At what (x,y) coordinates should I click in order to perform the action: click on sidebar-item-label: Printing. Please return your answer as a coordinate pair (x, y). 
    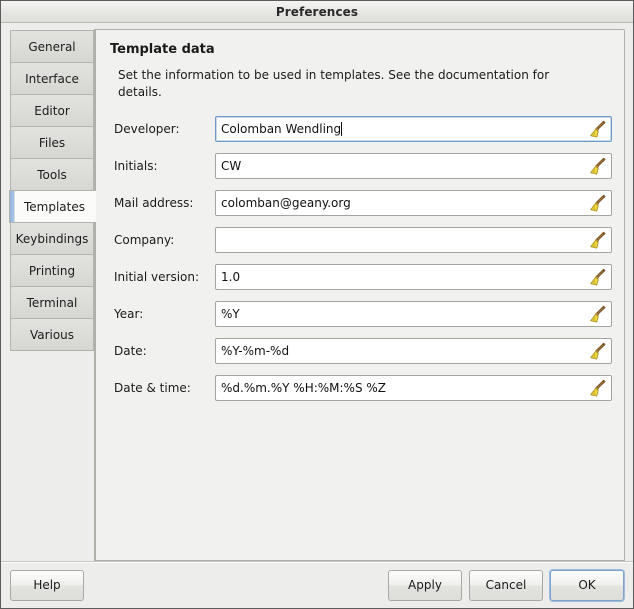
    Looking at the image, I should click on (52, 270).